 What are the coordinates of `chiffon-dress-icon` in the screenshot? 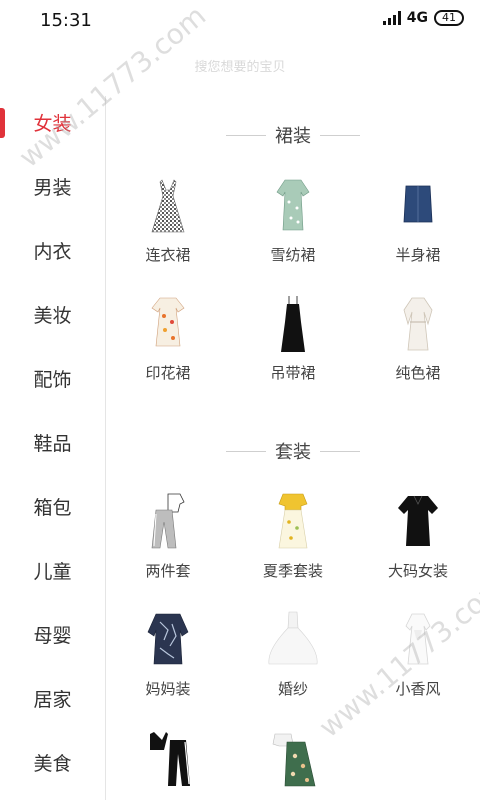 It's located at (293, 205).